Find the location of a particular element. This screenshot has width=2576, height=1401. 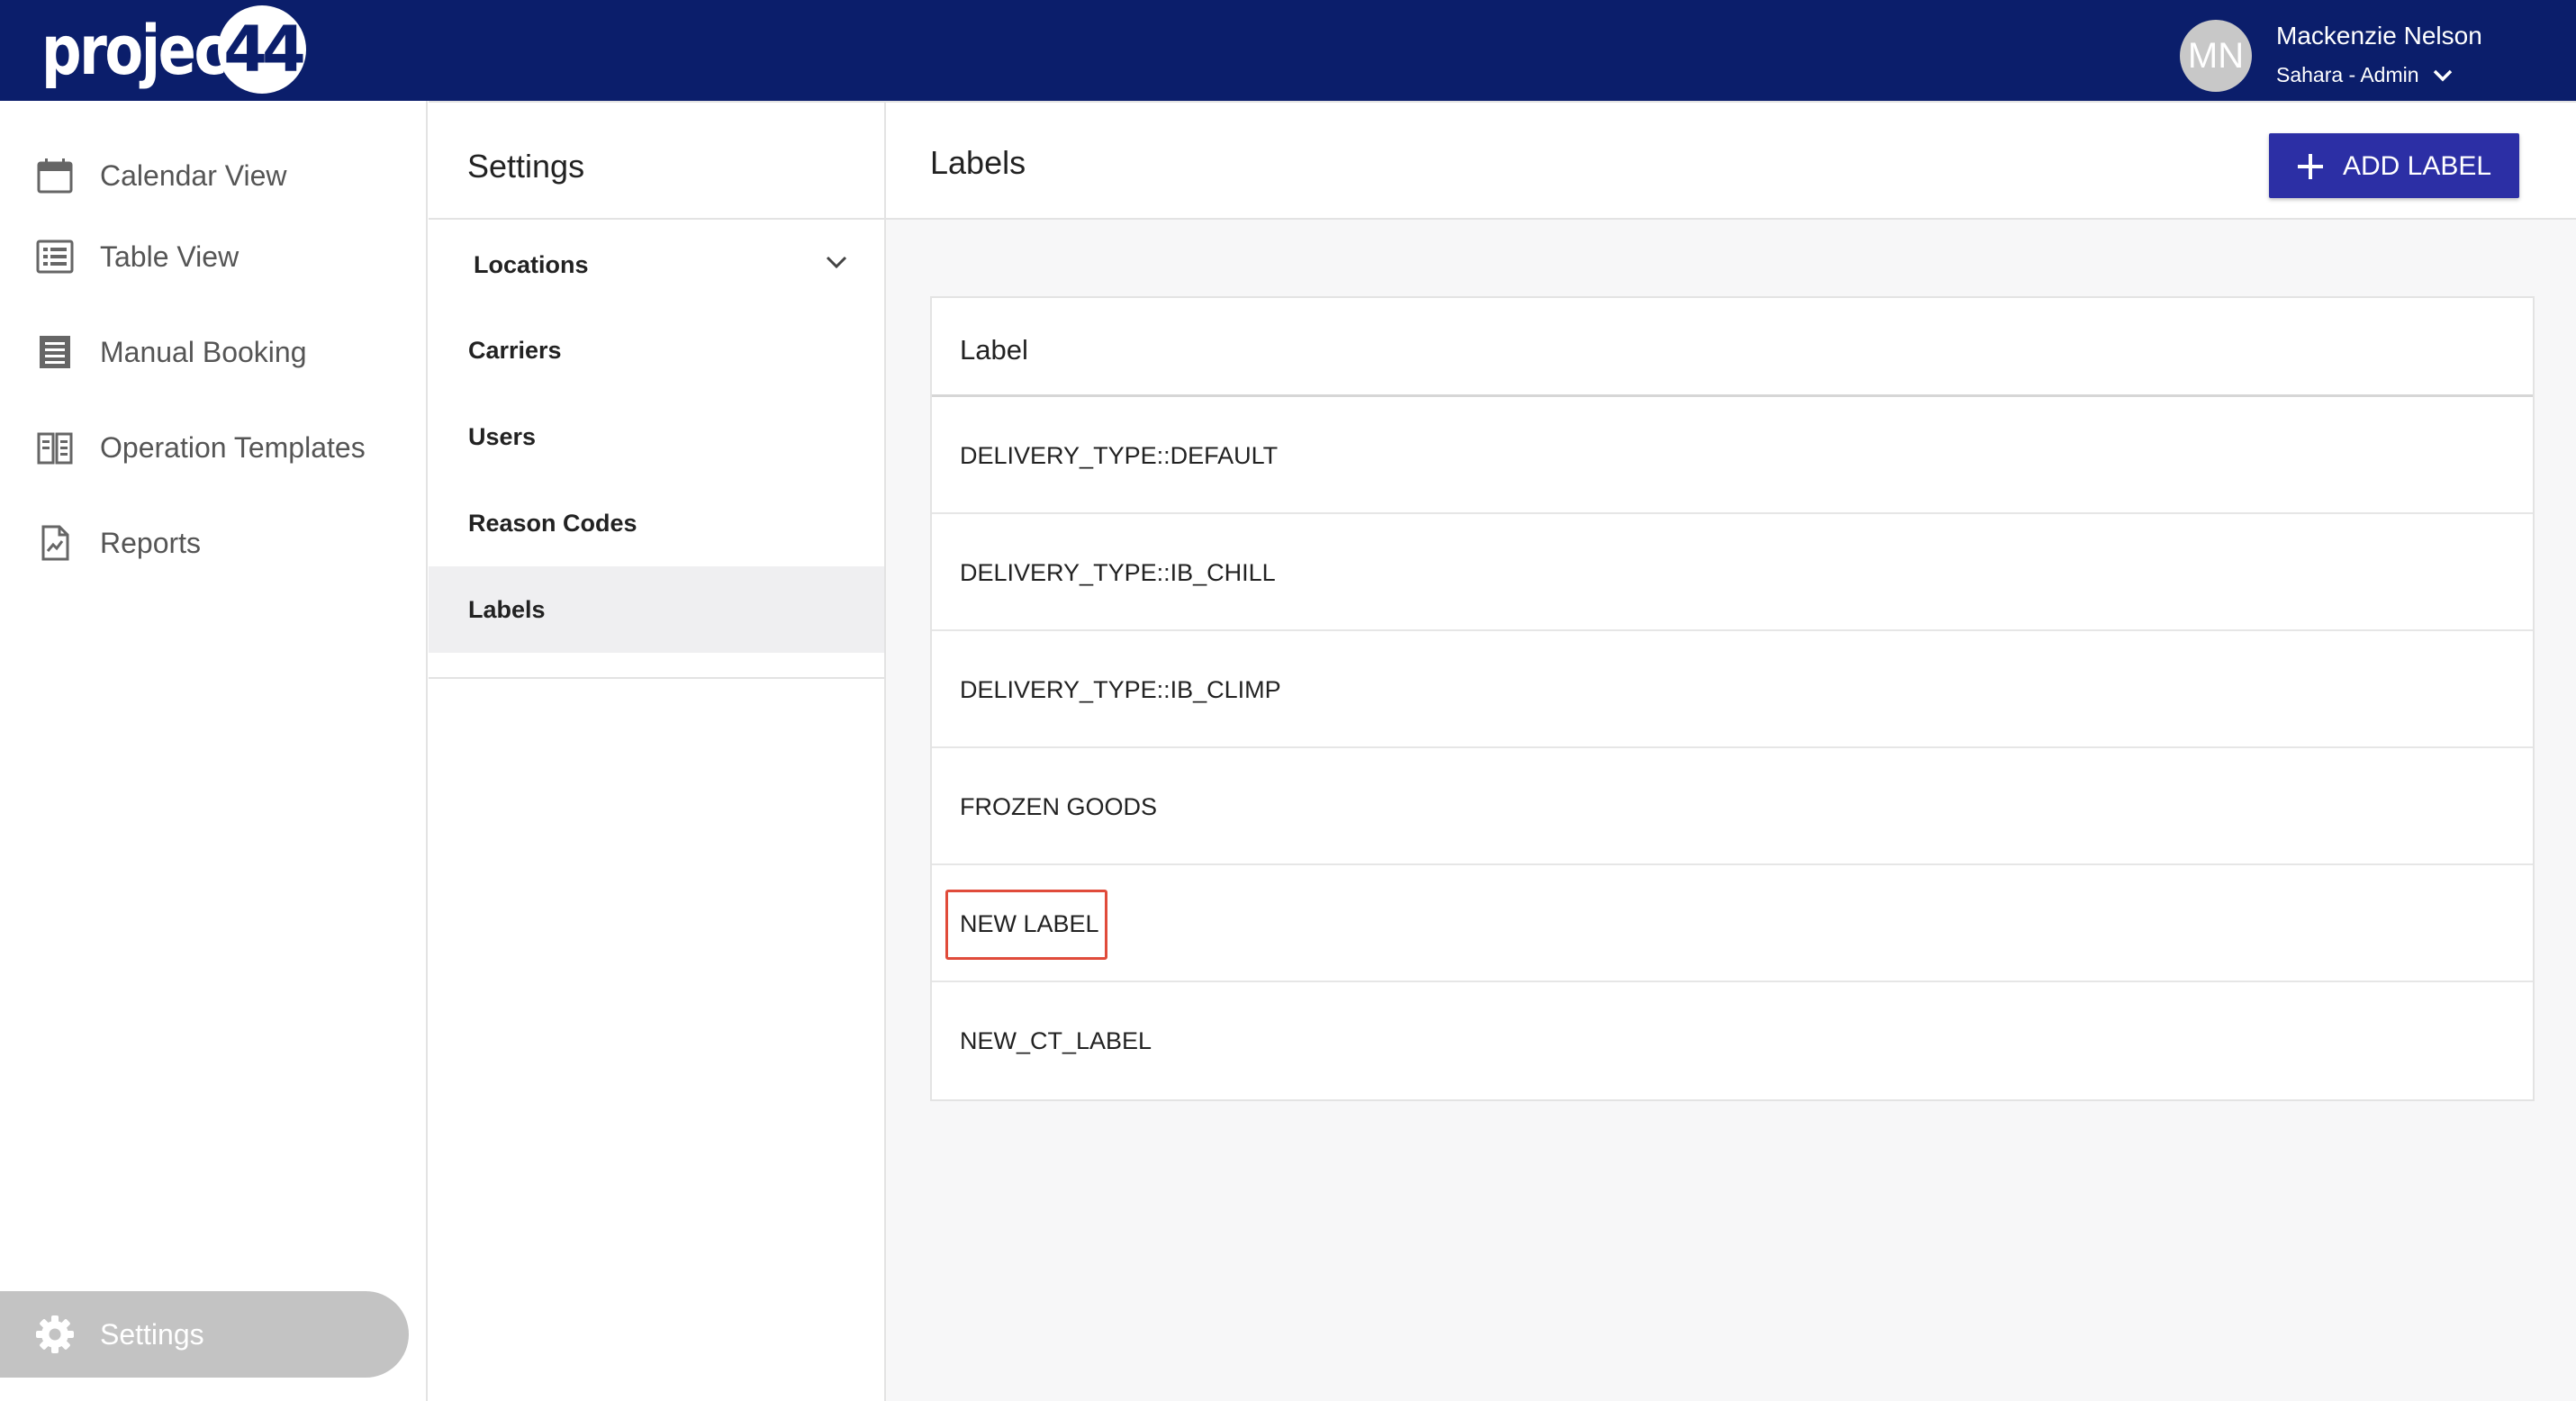

plus-icon is located at coordinates (2310, 170).